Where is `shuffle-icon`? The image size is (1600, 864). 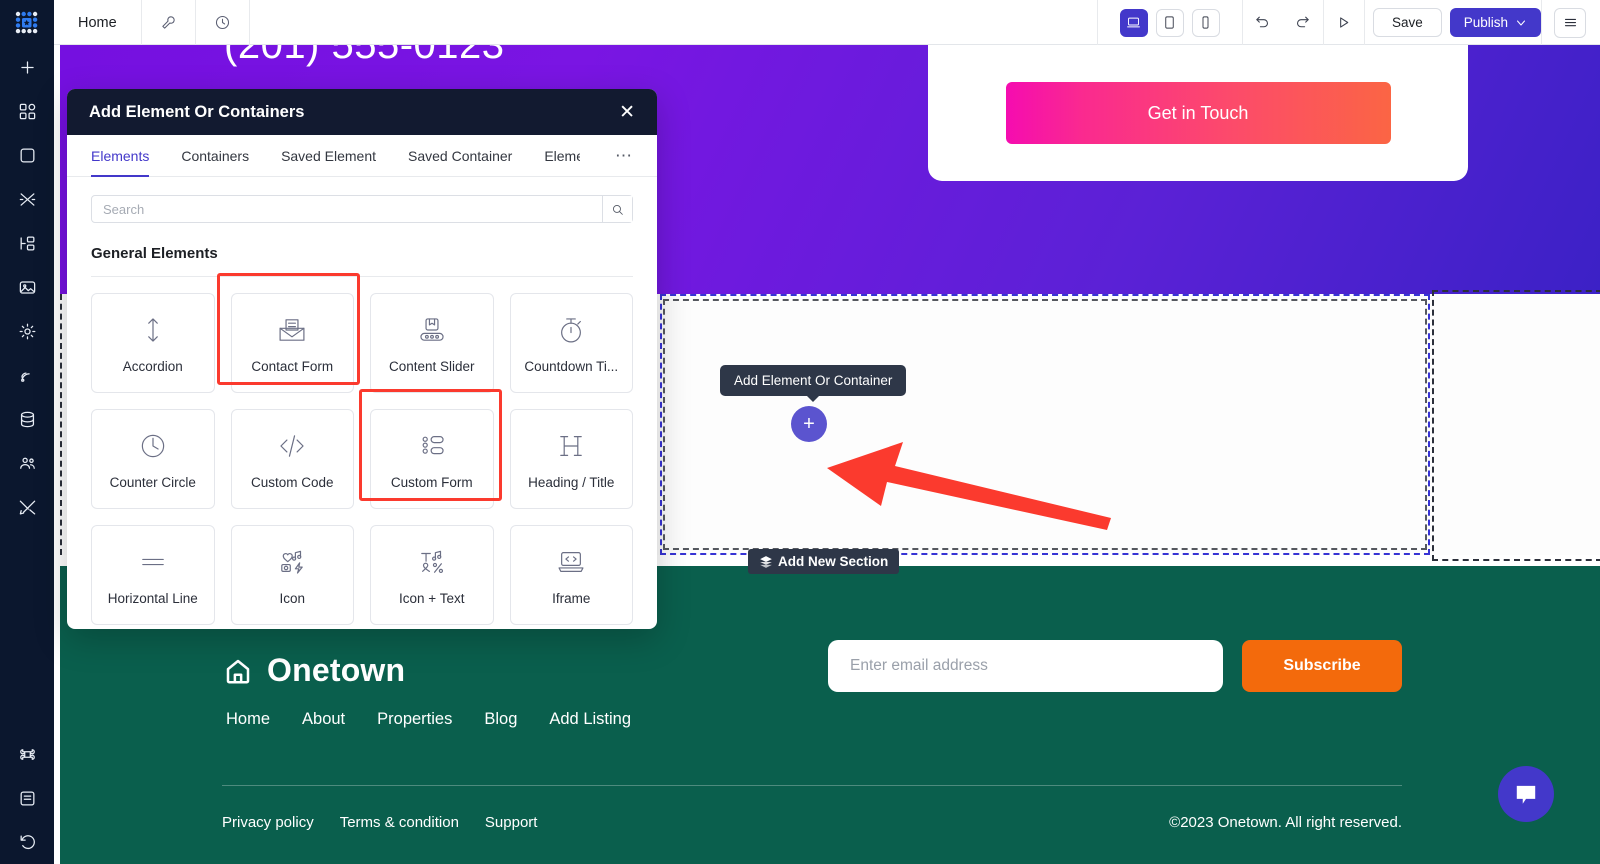 shuffle-icon is located at coordinates (27, 199).